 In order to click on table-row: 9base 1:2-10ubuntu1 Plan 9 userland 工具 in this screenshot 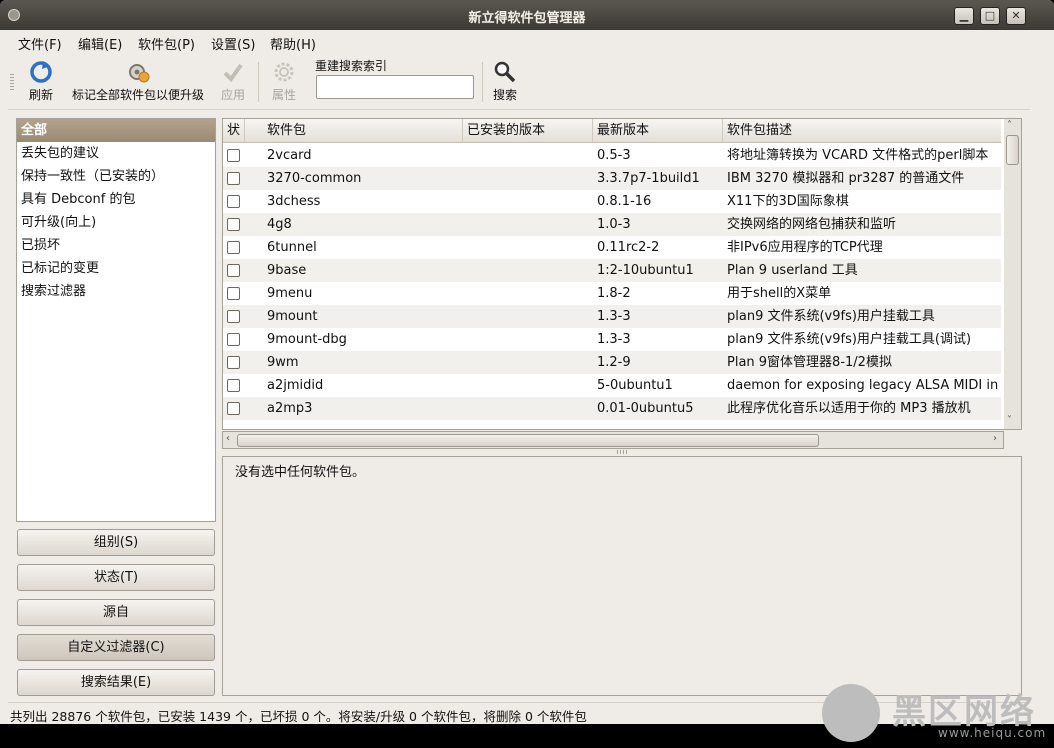, I will do `click(612, 270)`.